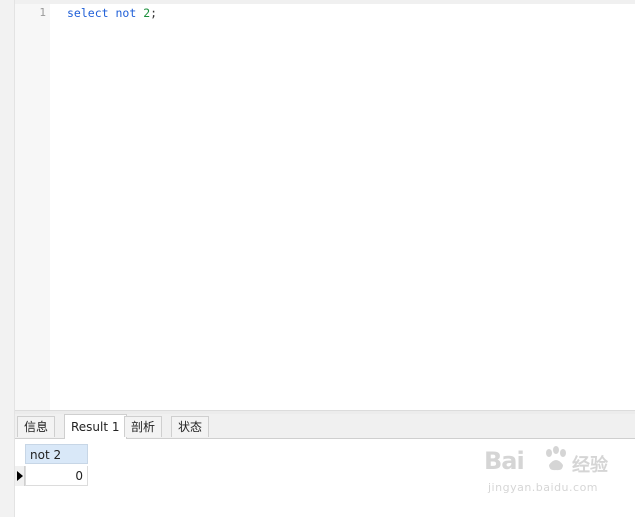 The height and width of the screenshot is (517, 635). Describe the element at coordinates (543, 487) in the screenshot. I see `watermark-url: jingyan.baidu.com` at that location.